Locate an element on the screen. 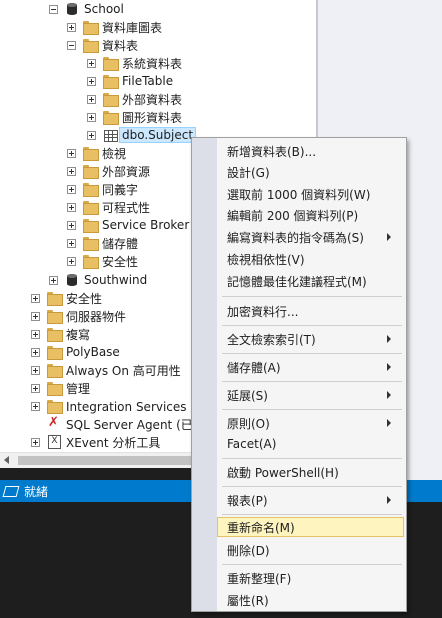 The width and height of the screenshot is (442, 618). menu-item-start-powershell: 啟動 PowerShell(H) is located at coordinates (311, 472).